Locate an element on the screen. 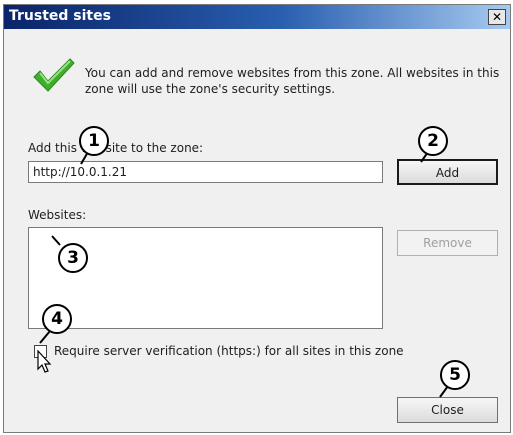 The image size is (513, 435). add-button: Add is located at coordinates (447, 172).